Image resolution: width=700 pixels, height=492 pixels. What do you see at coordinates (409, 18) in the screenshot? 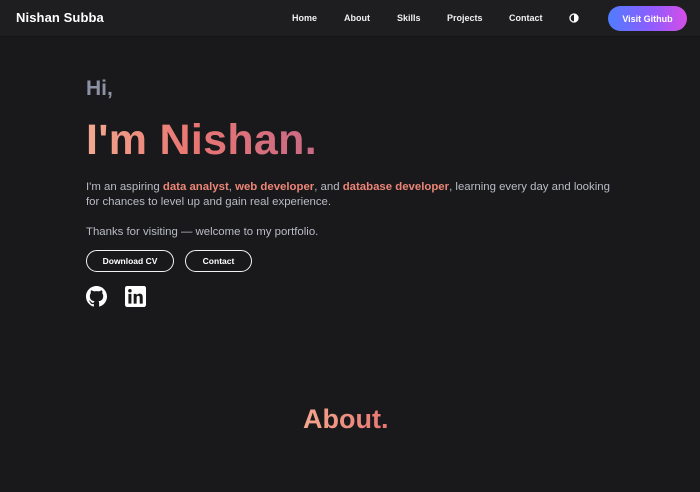
I see `nav-link-skills: Skills` at bounding box center [409, 18].